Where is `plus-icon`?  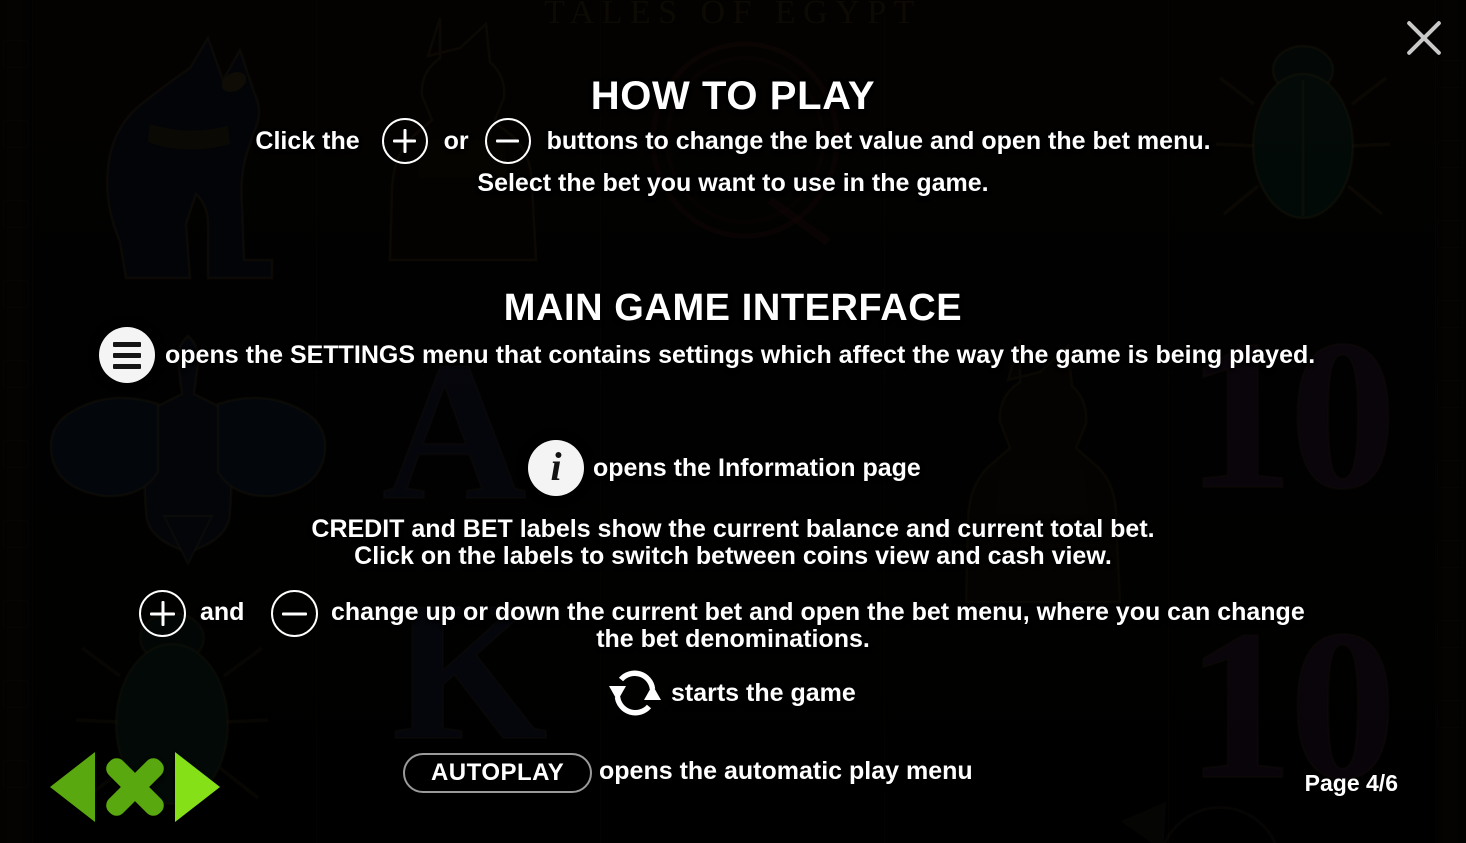
plus-icon is located at coordinates (404, 141).